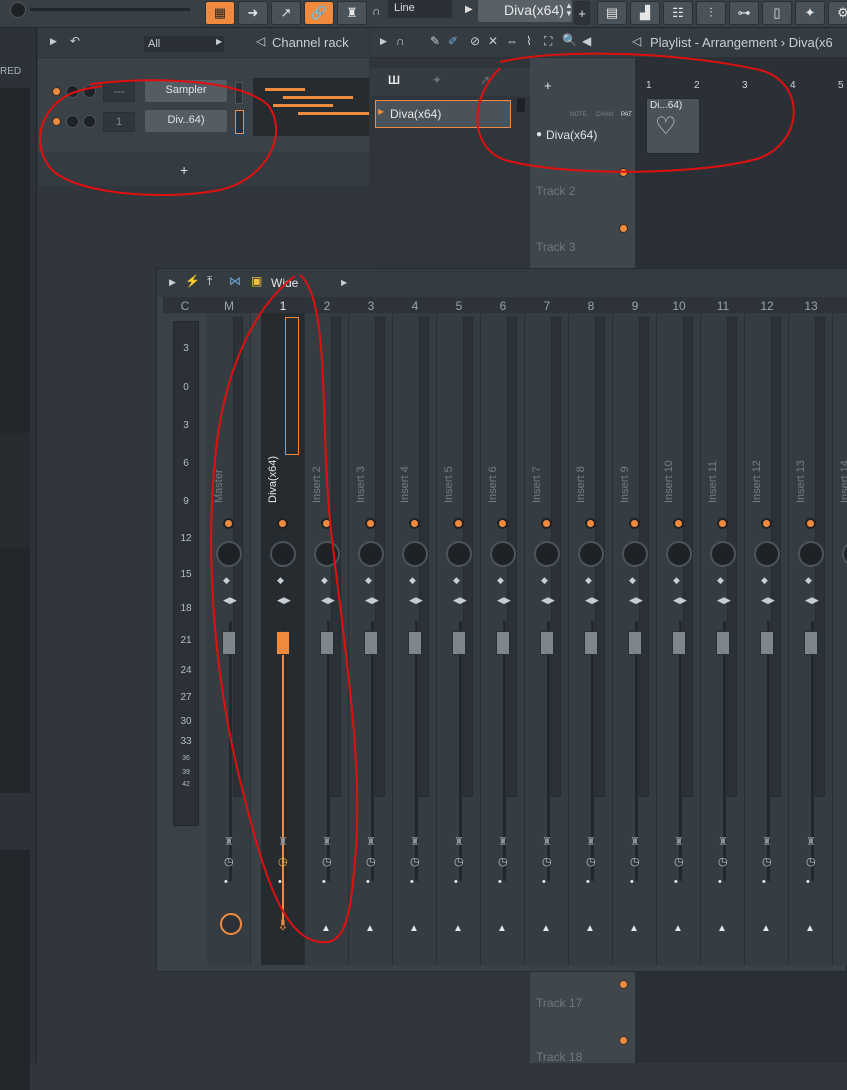  I want to click on track-label: Diva(x64), so click(566, 135).